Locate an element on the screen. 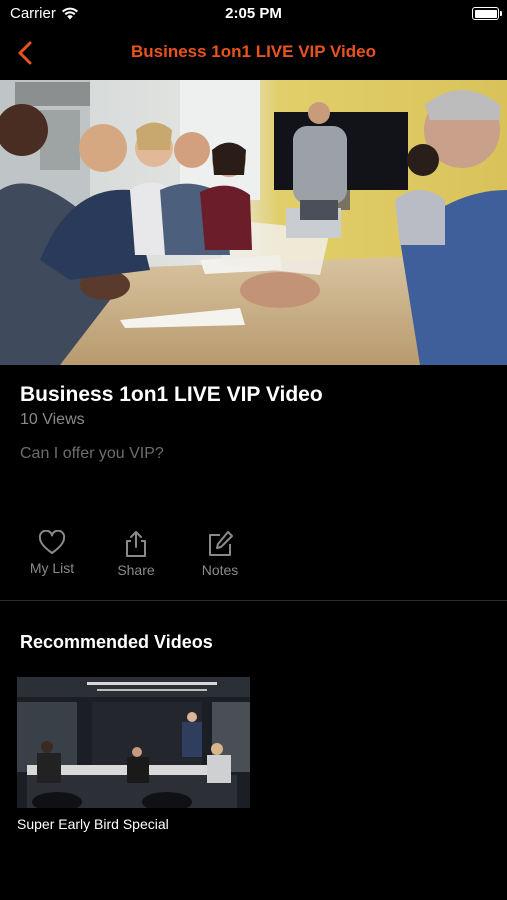 The height and width of the screenshot is (900, 507). recommended-video-thumbnail is located at coordinates (133, 742).